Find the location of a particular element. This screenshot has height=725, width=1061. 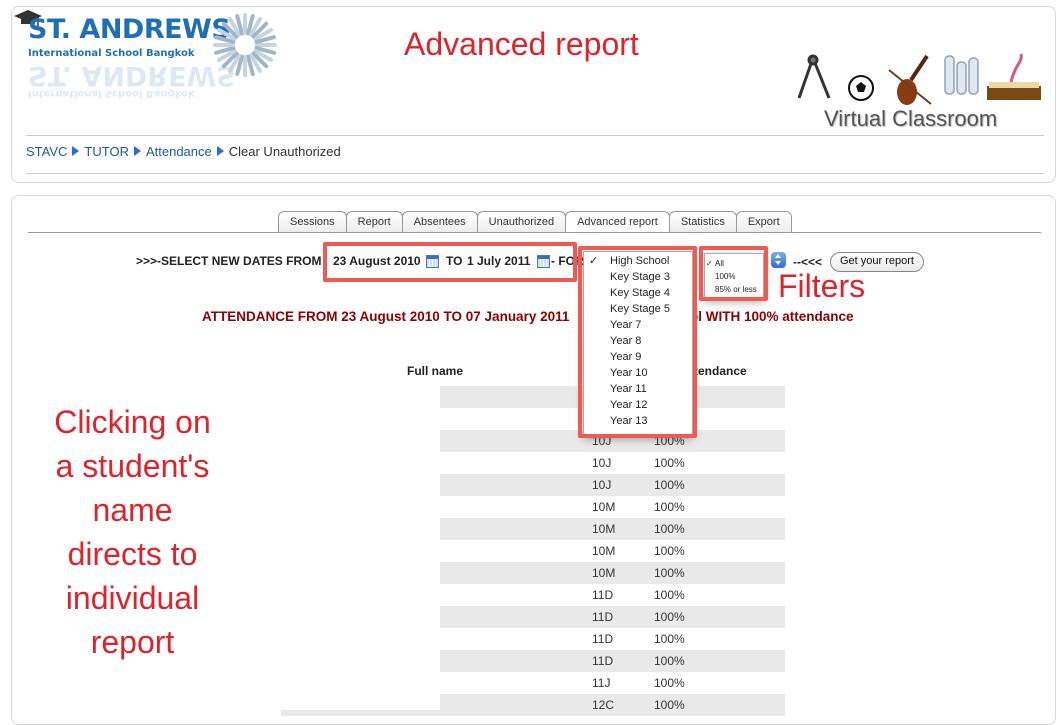

report-heading-tail: ol WITH 100% attendance is located at coordinates (772, 316).